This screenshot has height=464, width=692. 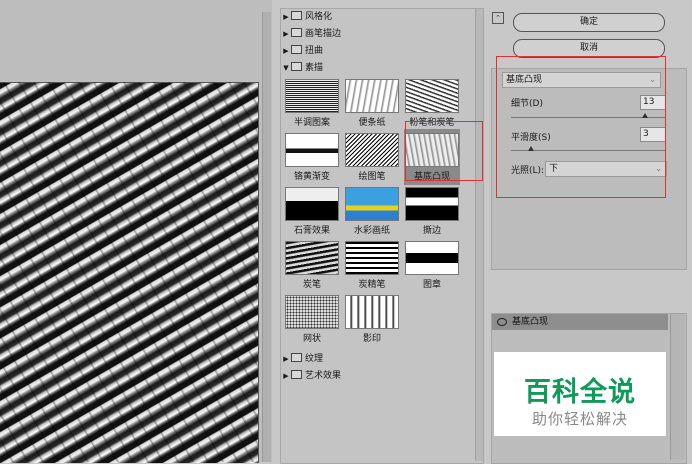 I want to click on filter-thumb-note-paper: 便条纸, so click(x=372, y=103).